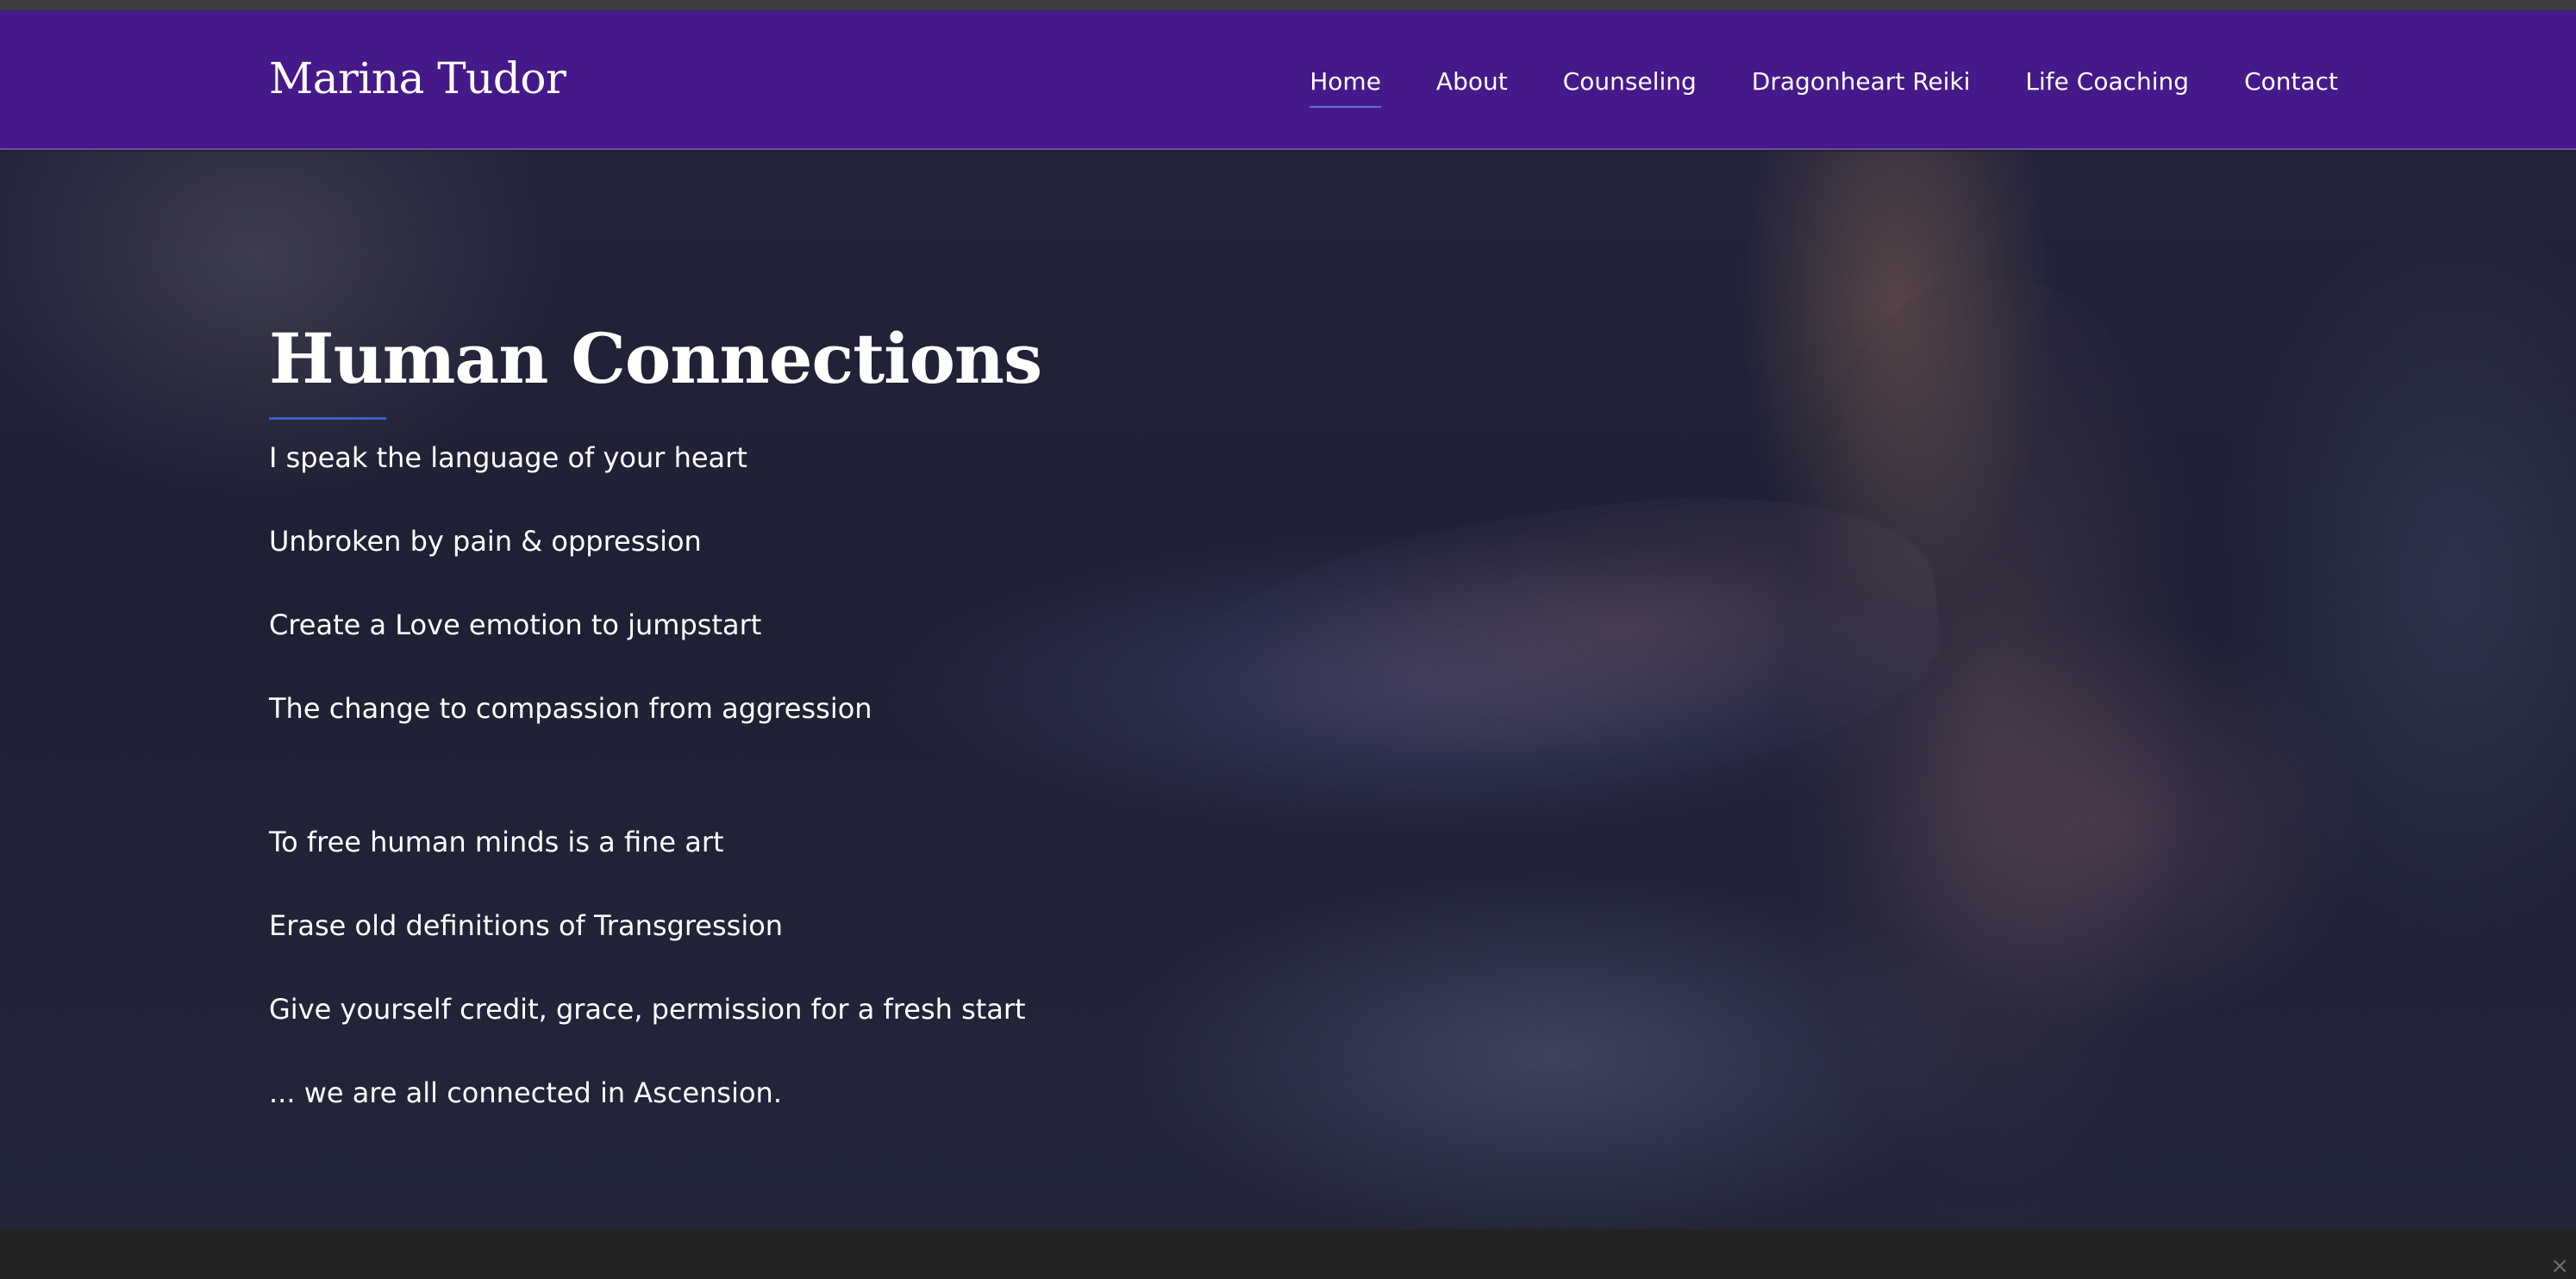 The height and width of the screenshot is (1279, 2576). Describe the element at coordinates (496, 842) in the screenshot. I see `poem-line: To free human minds is a fine art` at that location.